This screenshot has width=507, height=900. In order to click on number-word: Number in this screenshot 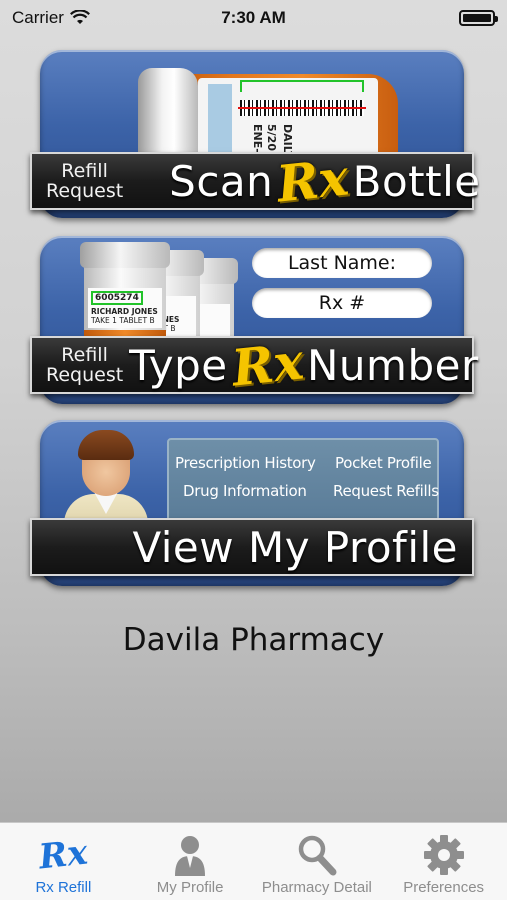, I will do `click(393, 365)`.